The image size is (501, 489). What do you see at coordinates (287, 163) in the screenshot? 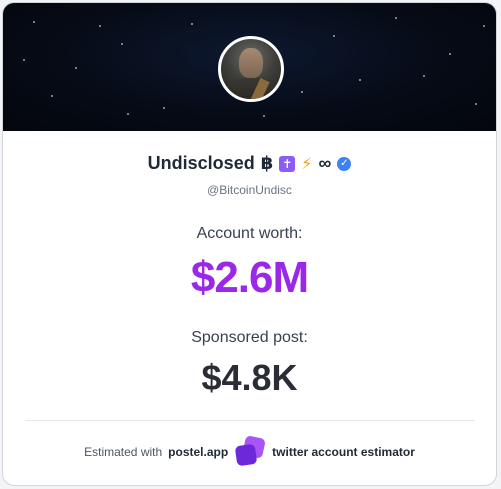
I see `cross-icon: ✝` at bounding box center [287, 163].